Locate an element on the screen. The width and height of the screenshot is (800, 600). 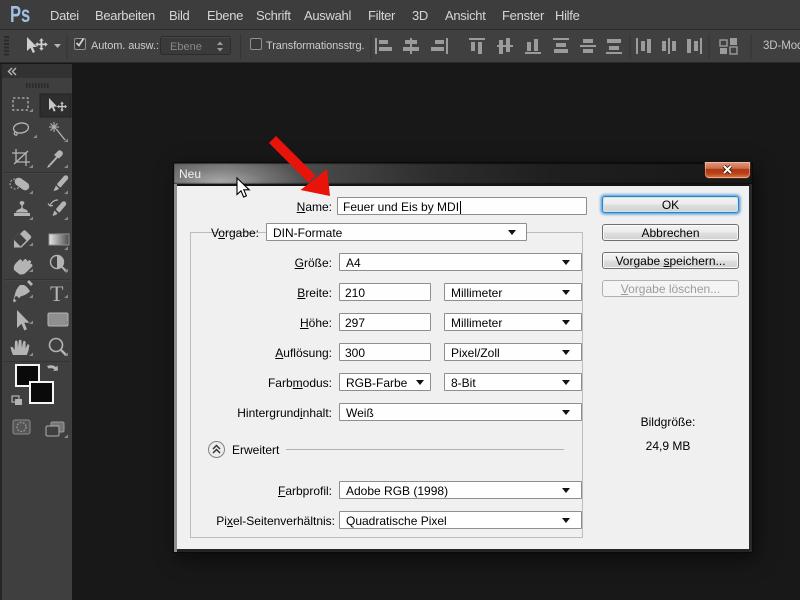
svg-text: T is located at coordinates (57, 293).